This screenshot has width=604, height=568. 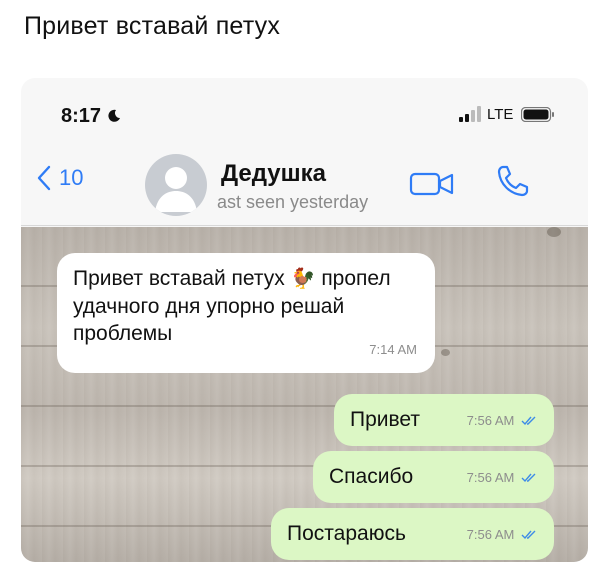 I want to click on message-bubble-outgoing: Привет 7:56 AM, so click(x=444, y=420).